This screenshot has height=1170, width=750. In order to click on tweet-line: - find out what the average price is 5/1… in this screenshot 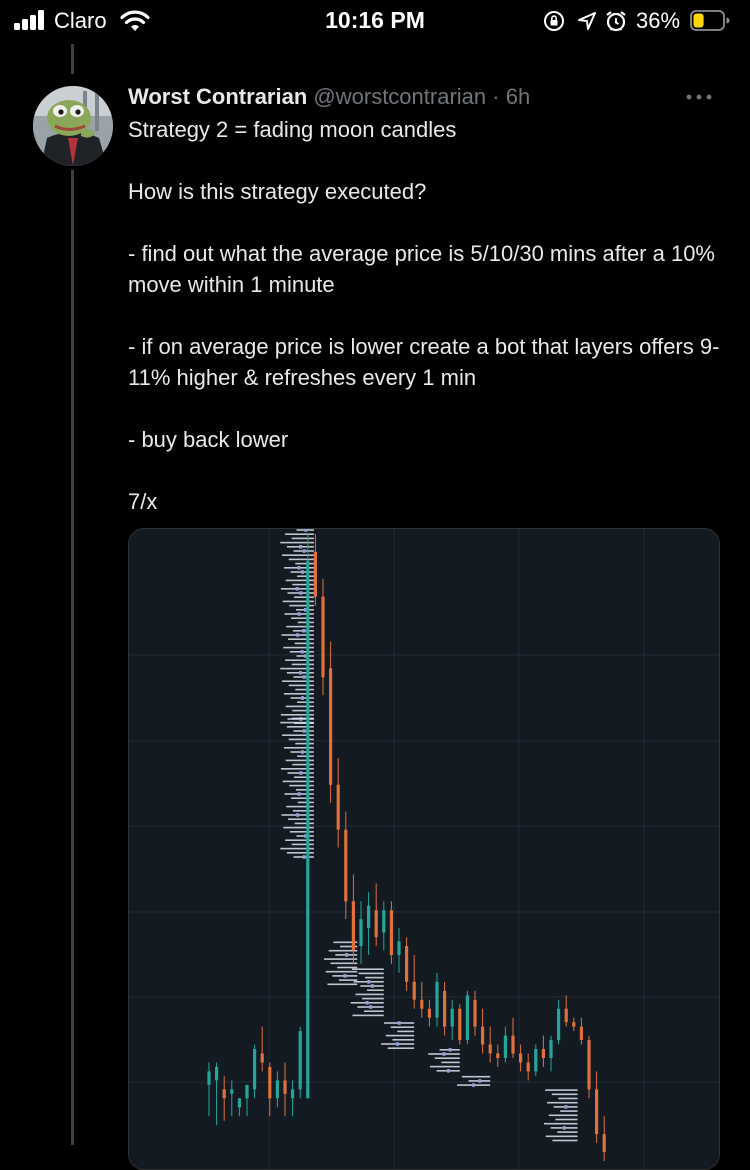, I will do `click(421, 269)`.